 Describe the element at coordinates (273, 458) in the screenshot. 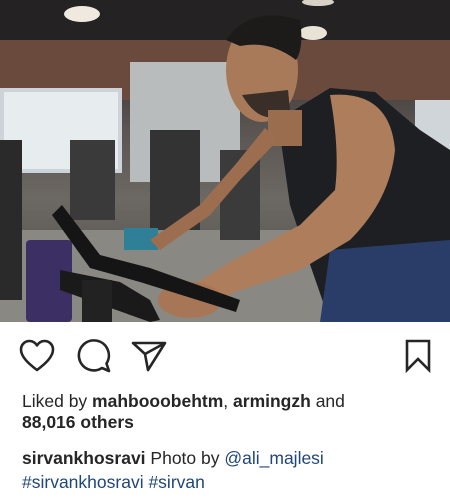

I see `caption-mention: @ali_majlesi` at that location.